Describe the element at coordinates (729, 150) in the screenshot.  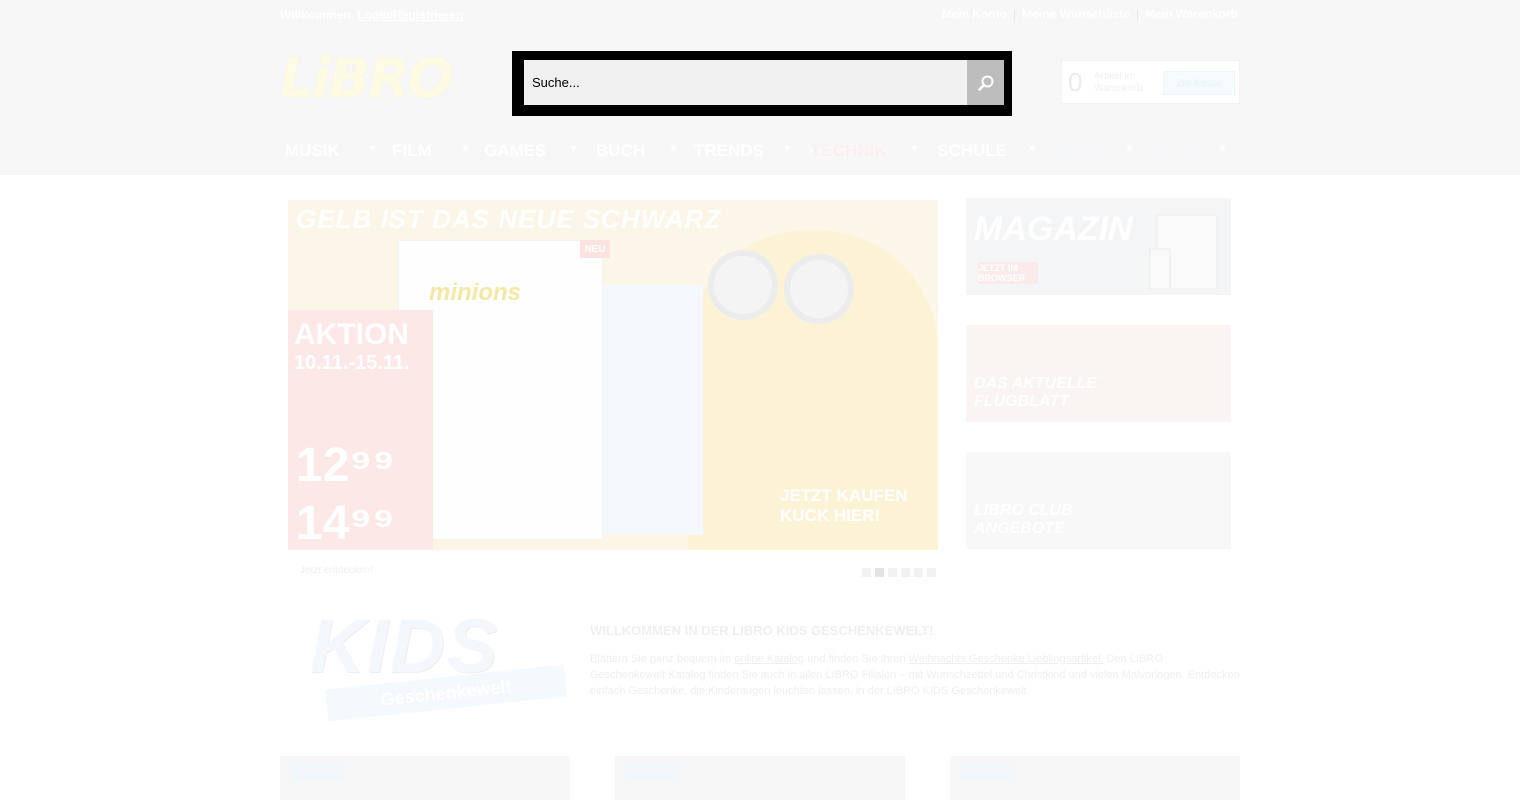
I see `nav-label: TRENDS` at that location.